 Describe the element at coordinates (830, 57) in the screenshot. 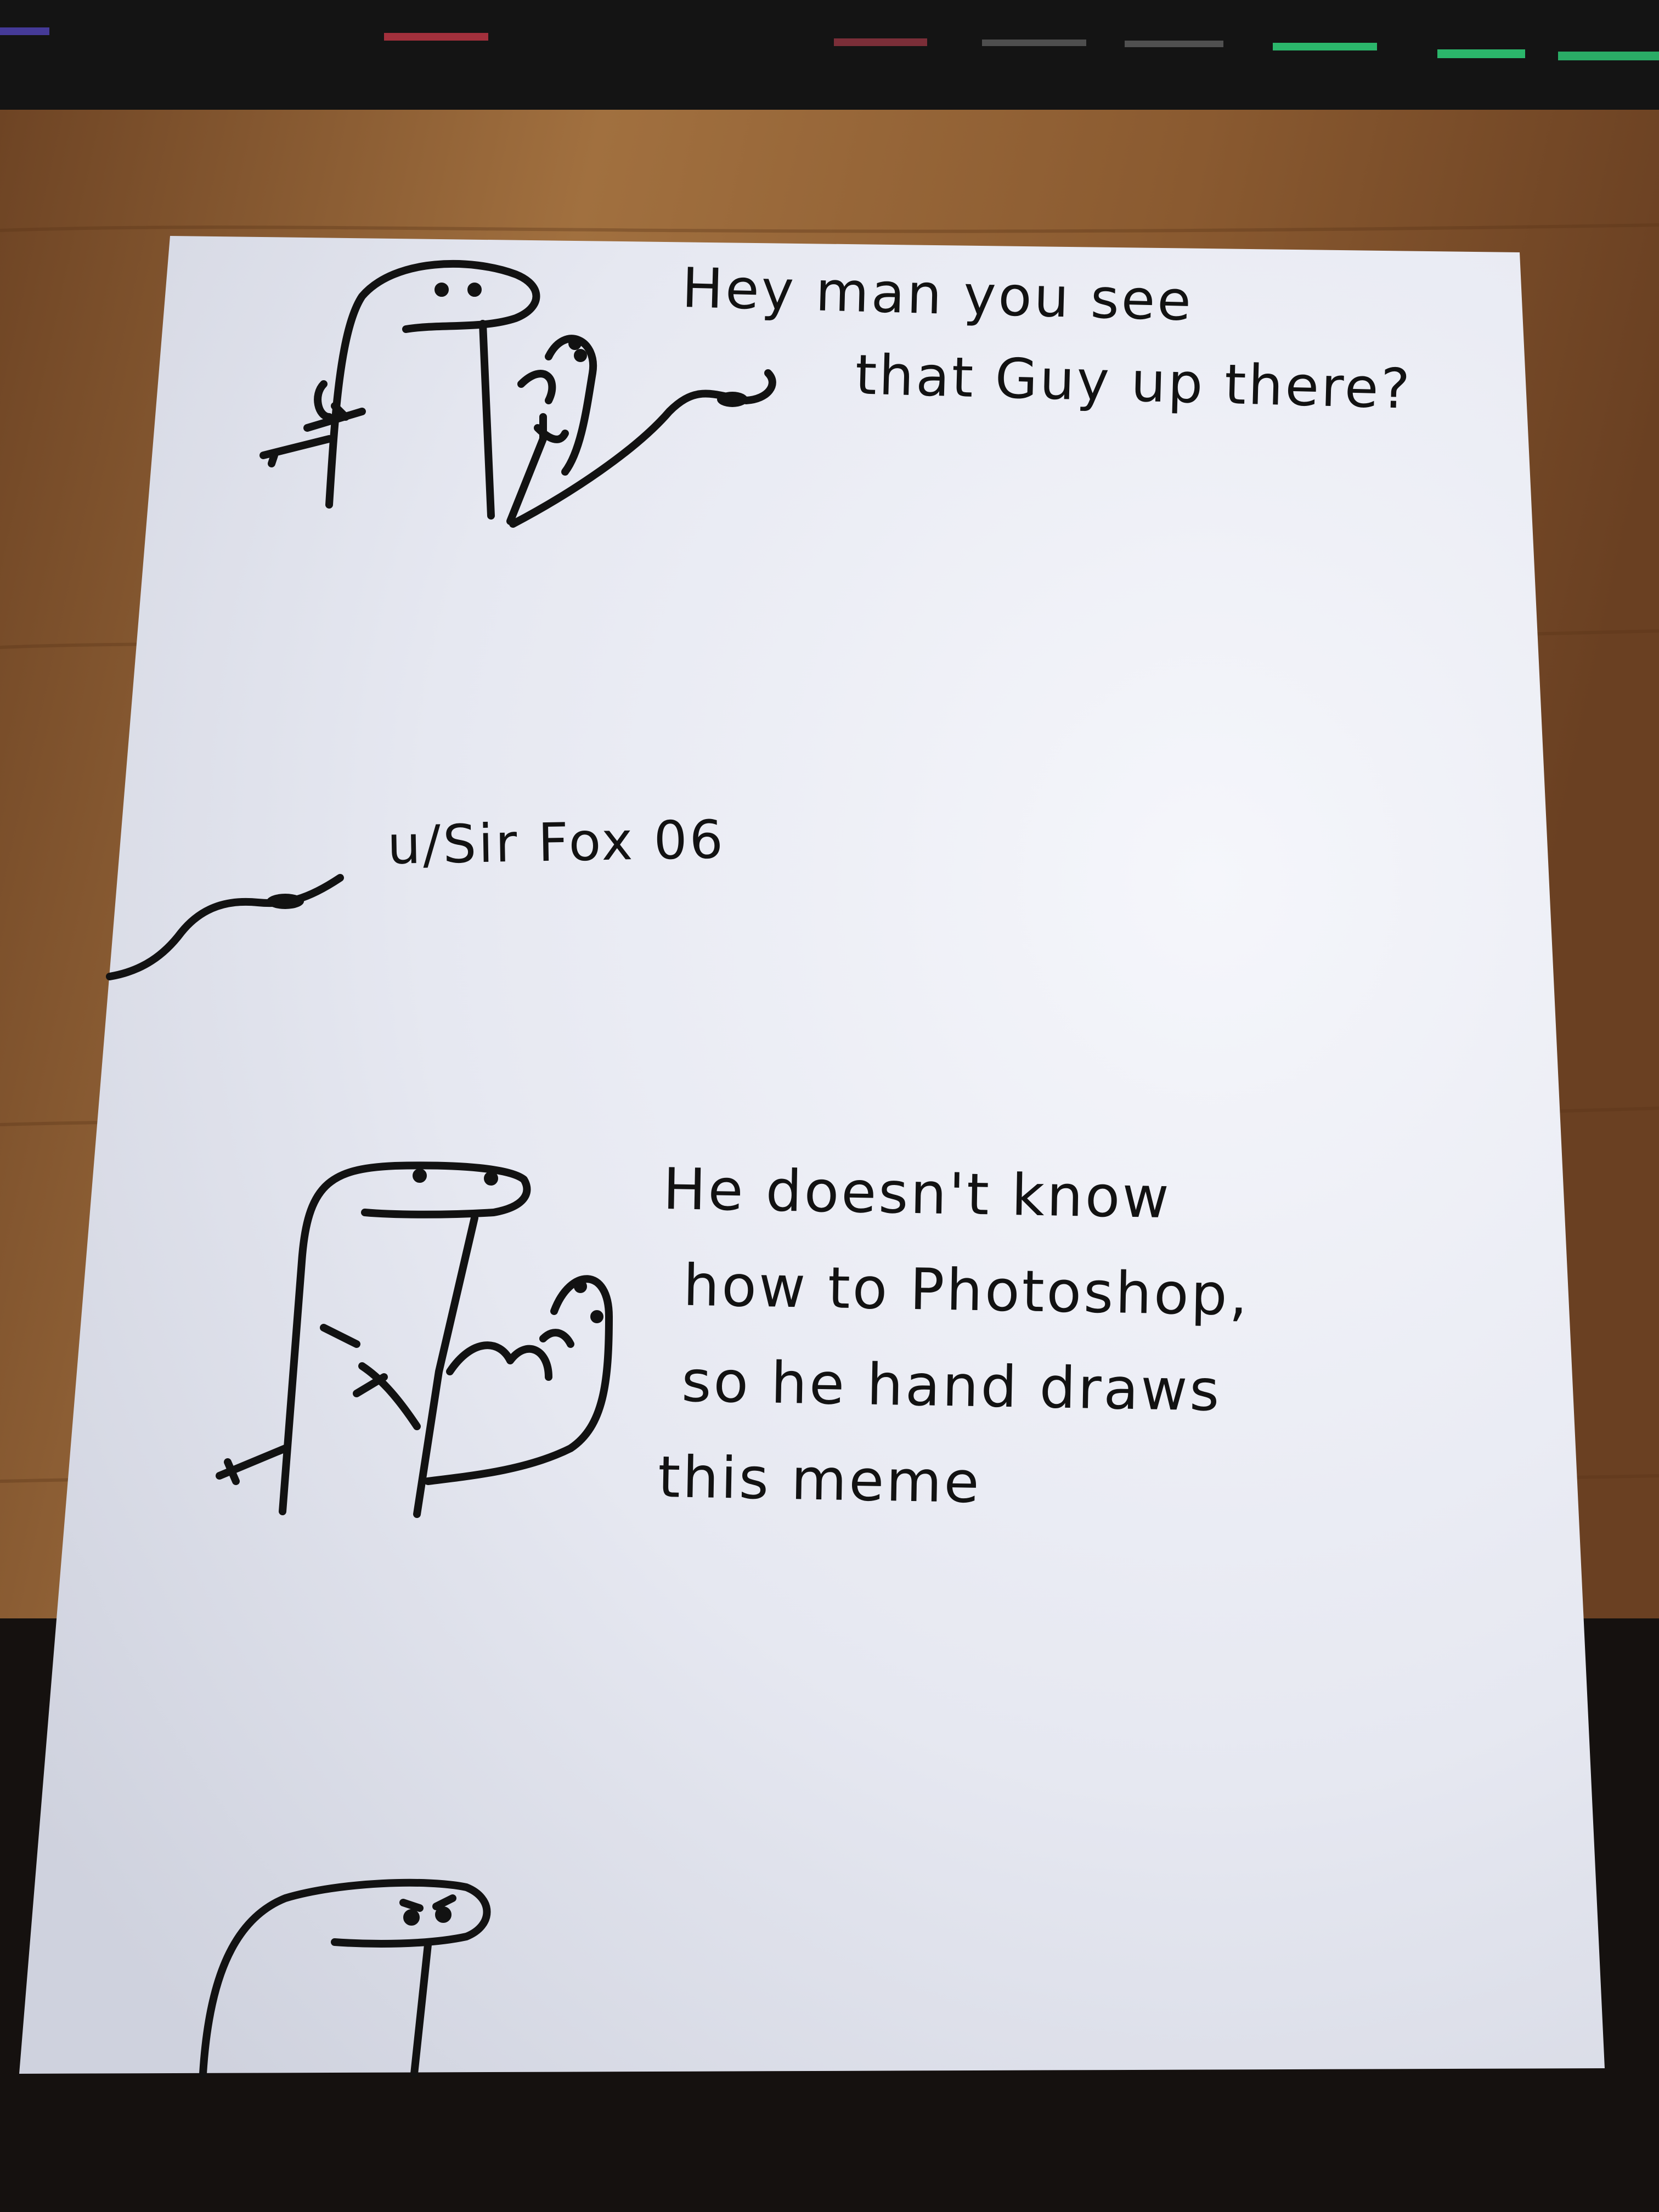

I see `keyboard` at that location.